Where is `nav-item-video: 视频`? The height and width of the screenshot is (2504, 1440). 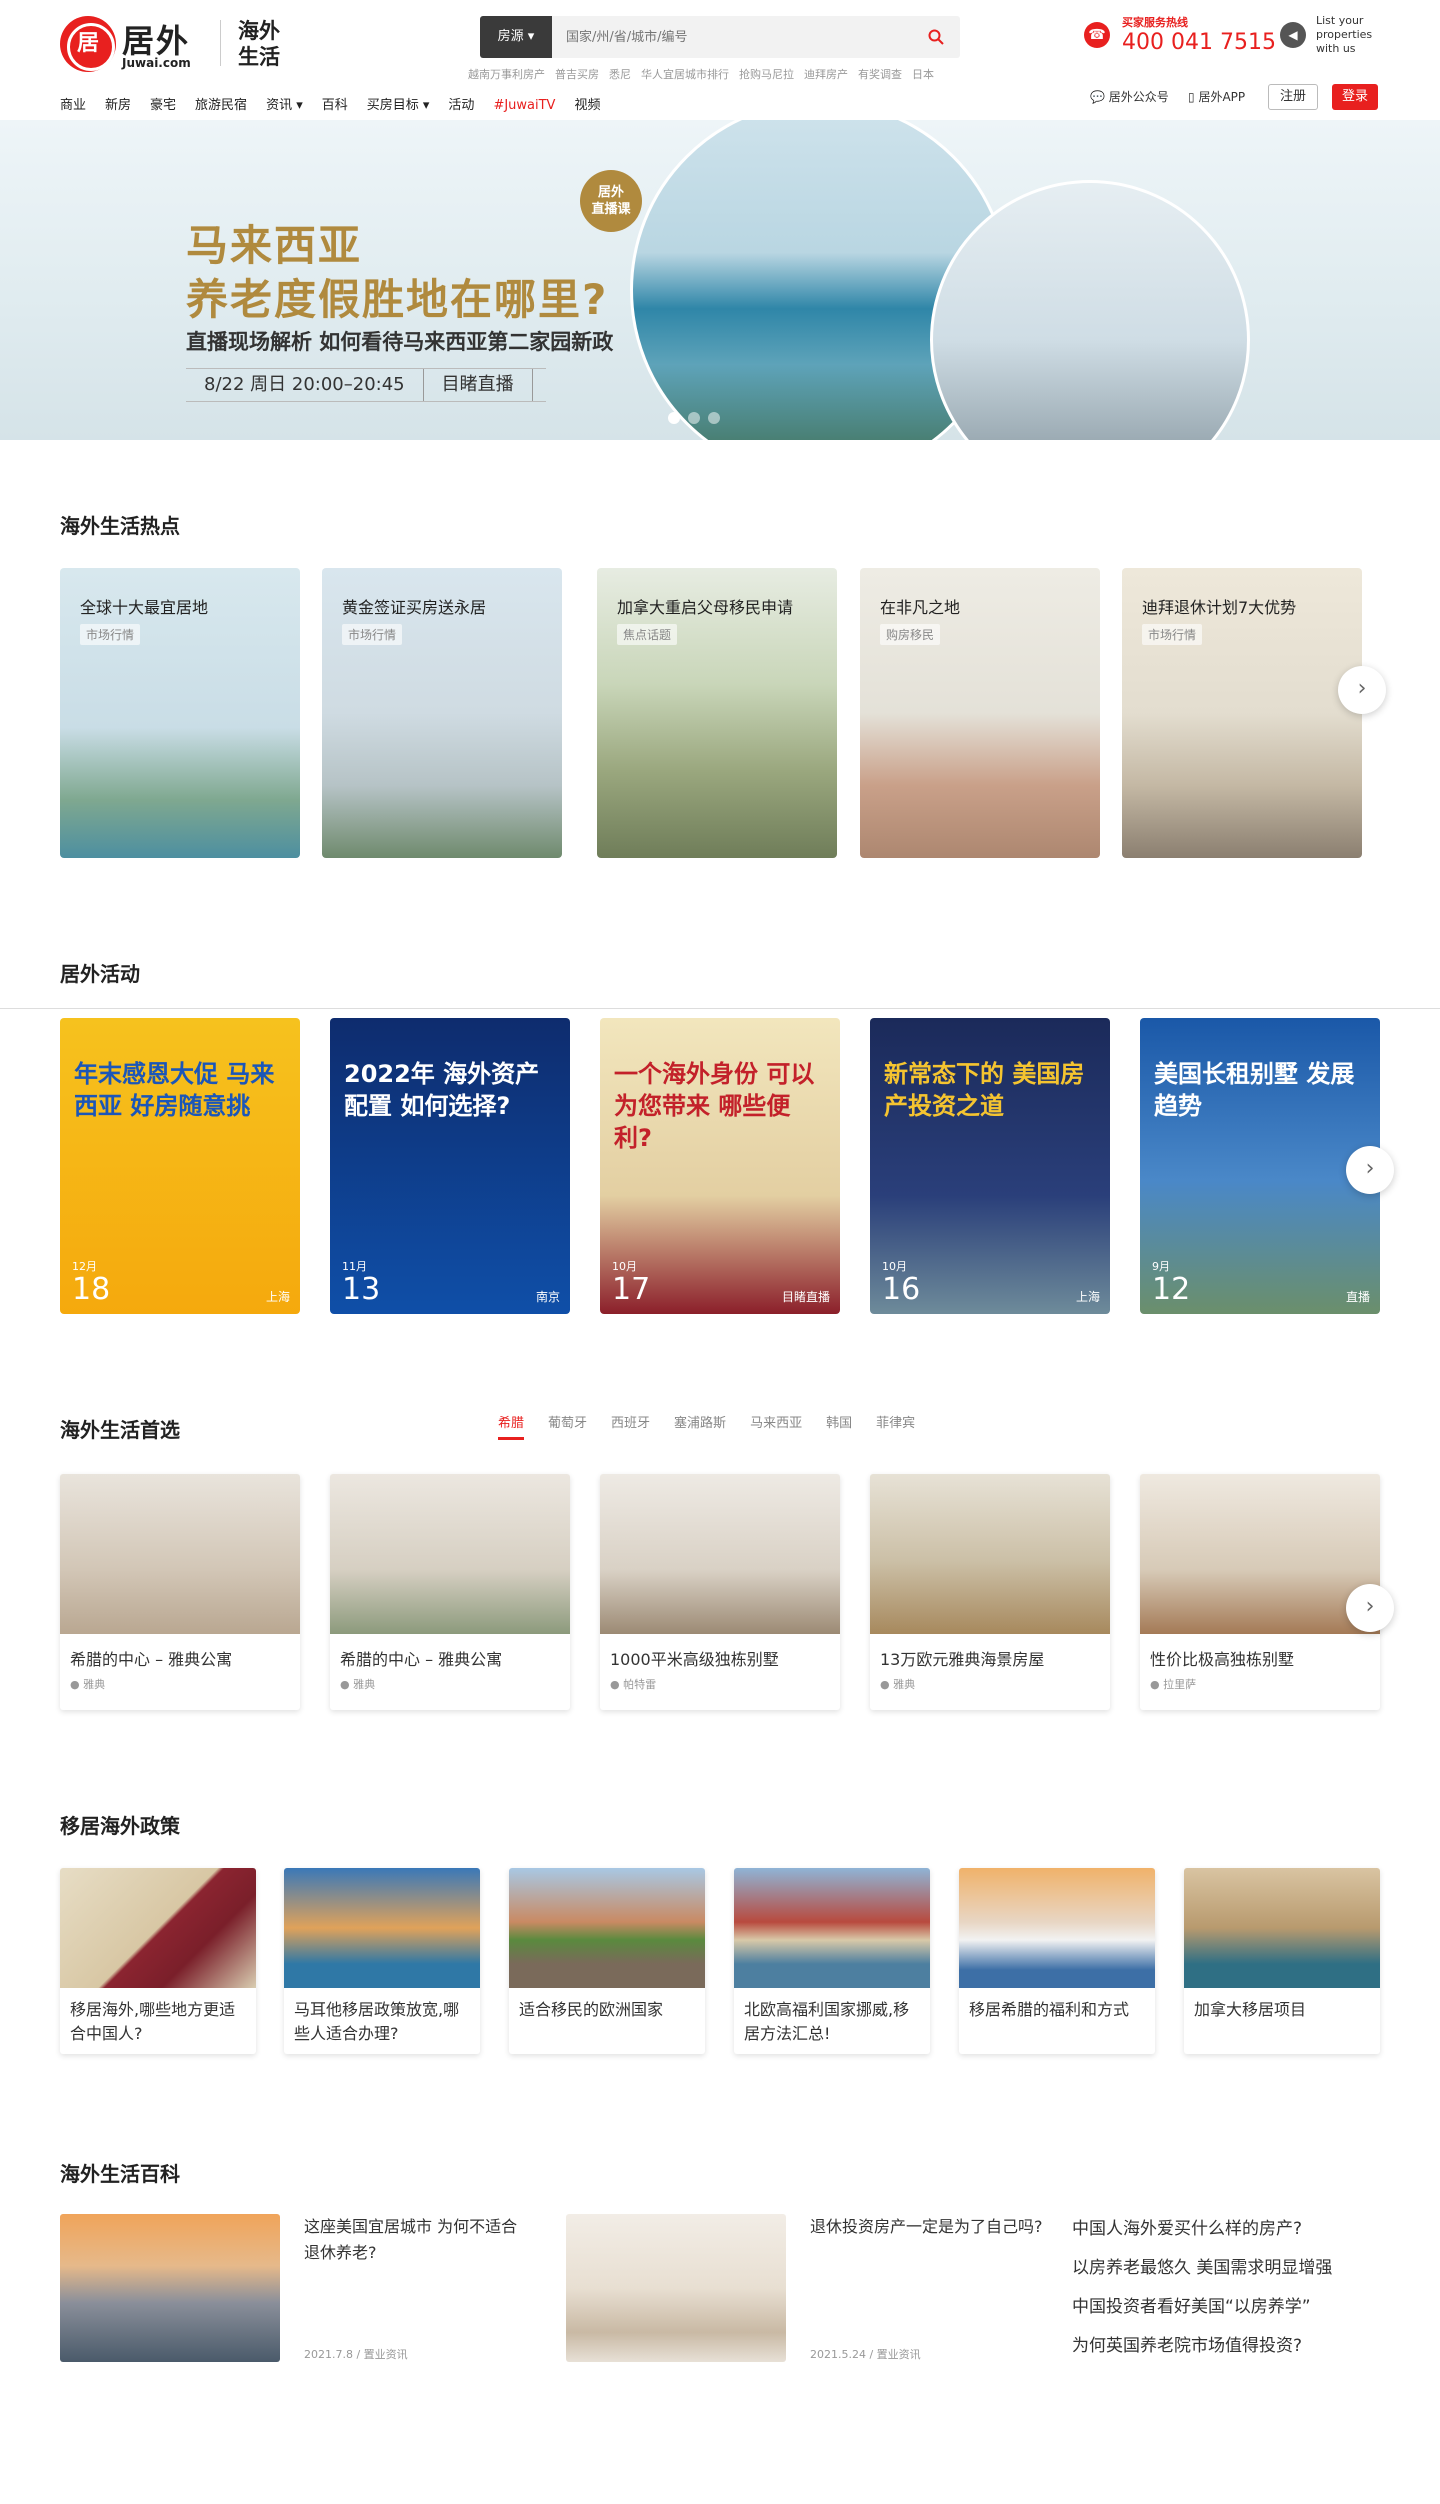
nav-item-video: 视频 is located at coordinates (587, 105).